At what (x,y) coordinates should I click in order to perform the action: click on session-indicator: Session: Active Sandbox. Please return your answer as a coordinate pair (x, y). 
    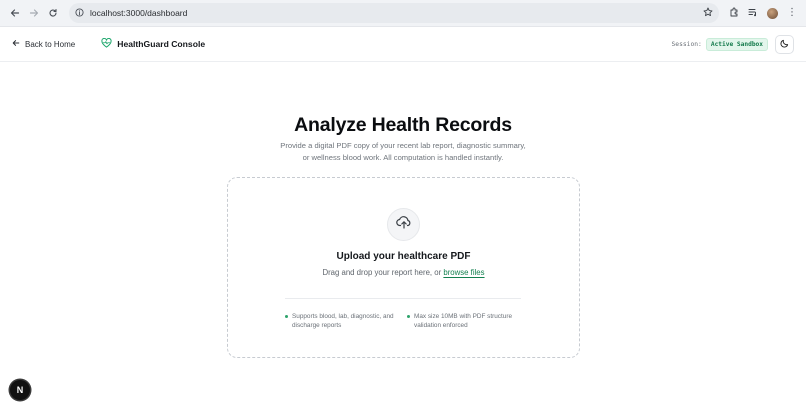
    Looking at the image, I should click on (719, 44).